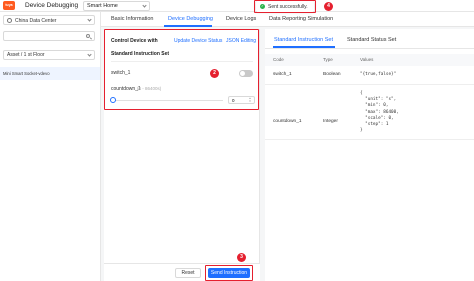 The image size is (474, 281). Describe the element at coordinates (241, 257) in the screenshot. I see `step-badge-3: 3` at that location.